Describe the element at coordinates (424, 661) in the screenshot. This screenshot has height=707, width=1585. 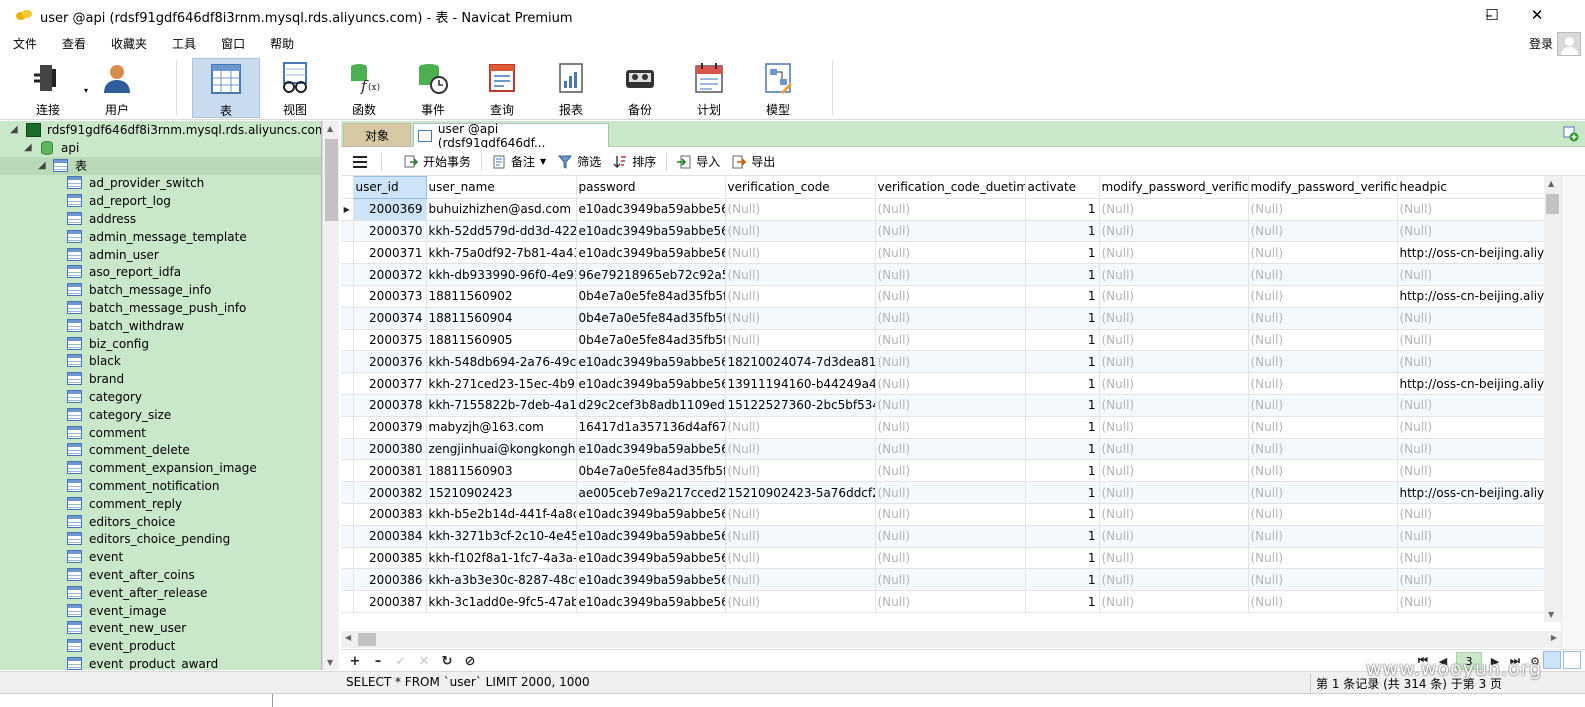
I see `discard-changes-icon: ✕` at that location.